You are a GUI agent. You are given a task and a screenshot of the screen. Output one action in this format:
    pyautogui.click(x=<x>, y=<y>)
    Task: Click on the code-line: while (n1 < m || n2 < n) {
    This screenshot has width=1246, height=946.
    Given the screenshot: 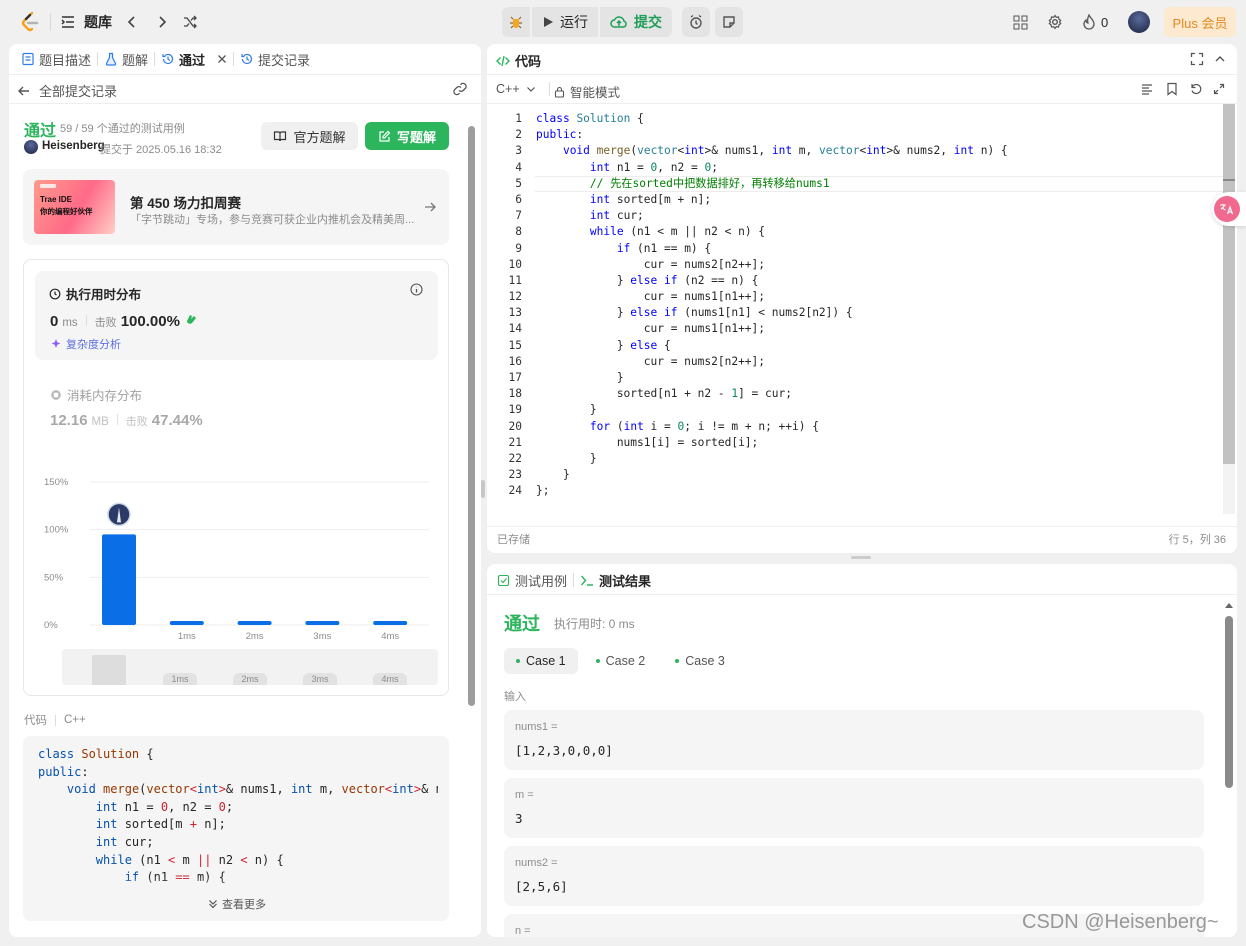 What is the action you would take?
    pyautogui.click(x=879, y=232)
    